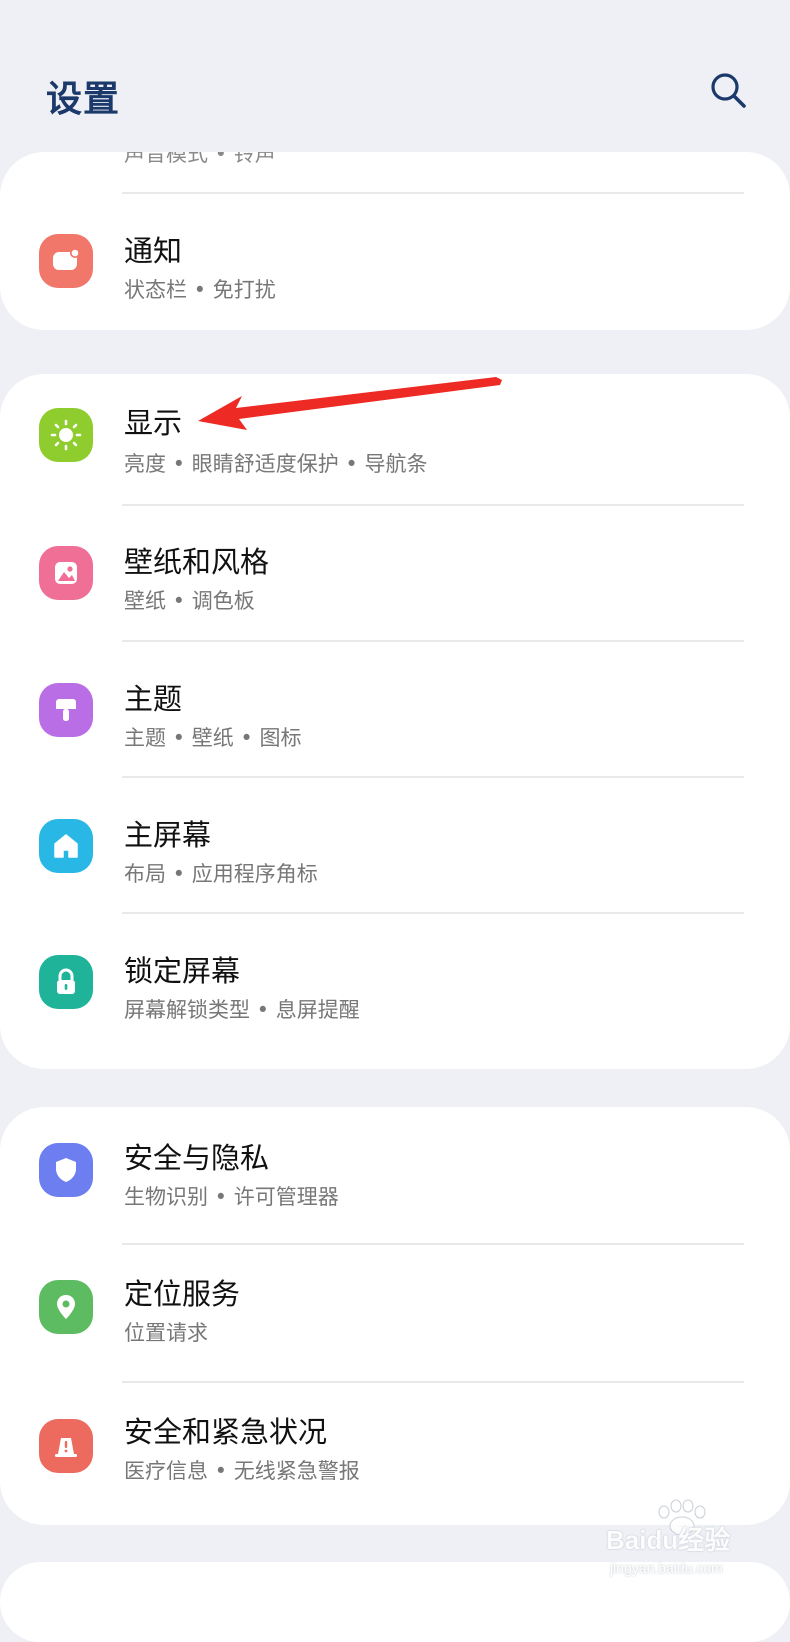 This screenshot has width=790, height=1642. I want to click on settings-item-display: 显示 亮度 • 眼睛舒适度保护 • 导航条, so click(395, 443).